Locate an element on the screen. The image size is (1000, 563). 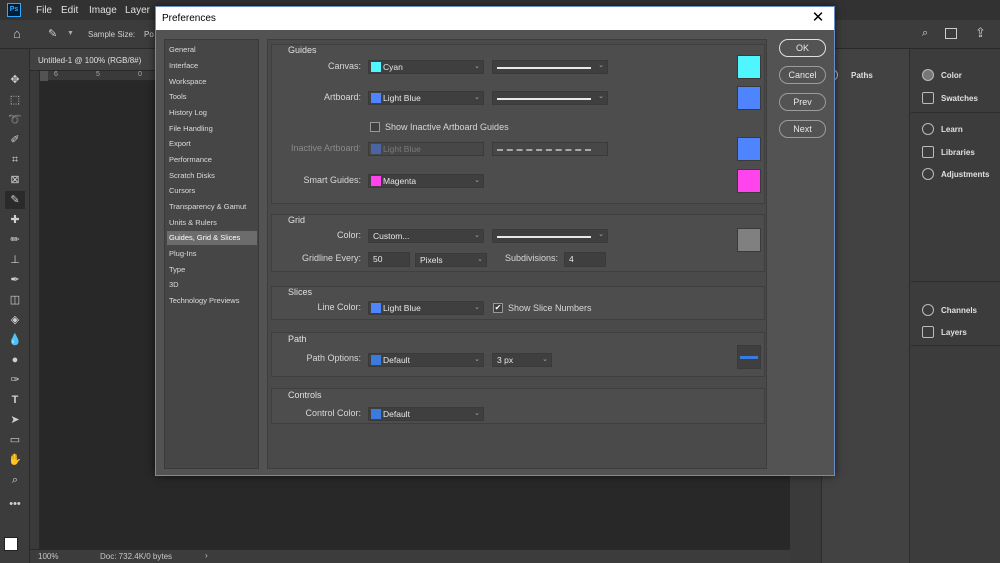
panel-libraries: Libraries is located at coordinates (958, 152).